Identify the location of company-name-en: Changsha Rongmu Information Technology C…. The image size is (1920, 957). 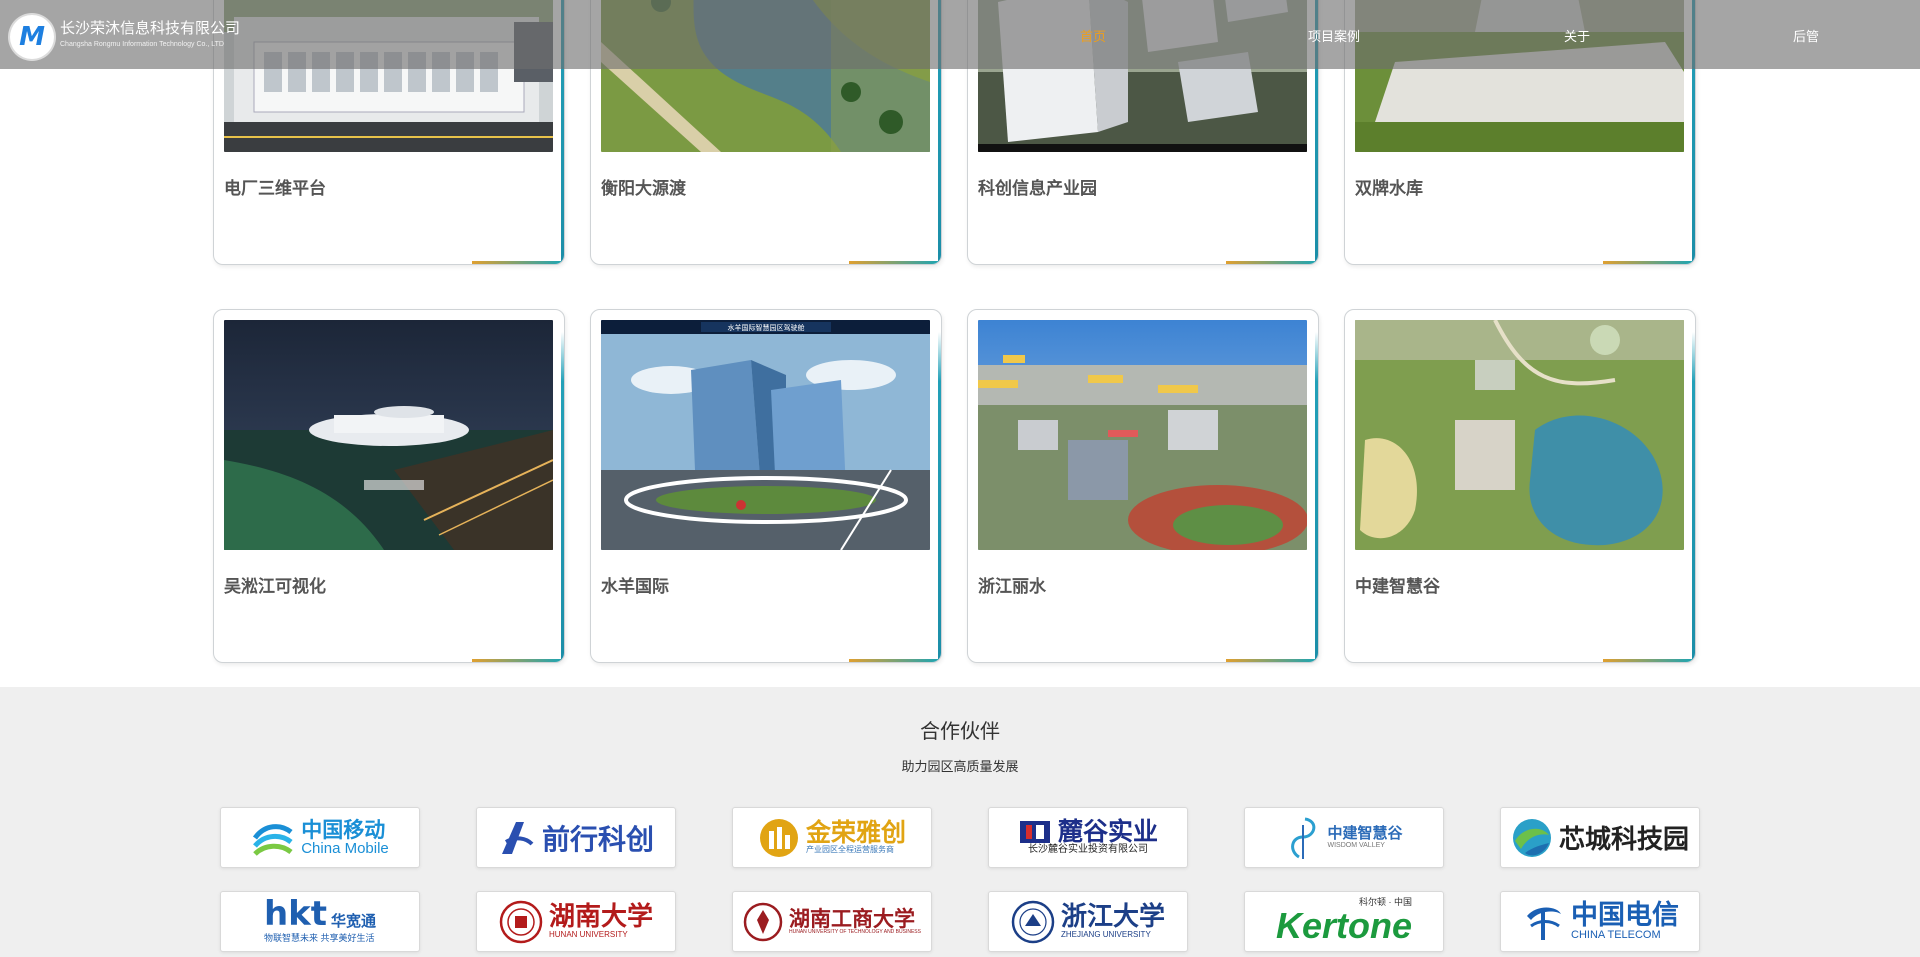
(142, 44).